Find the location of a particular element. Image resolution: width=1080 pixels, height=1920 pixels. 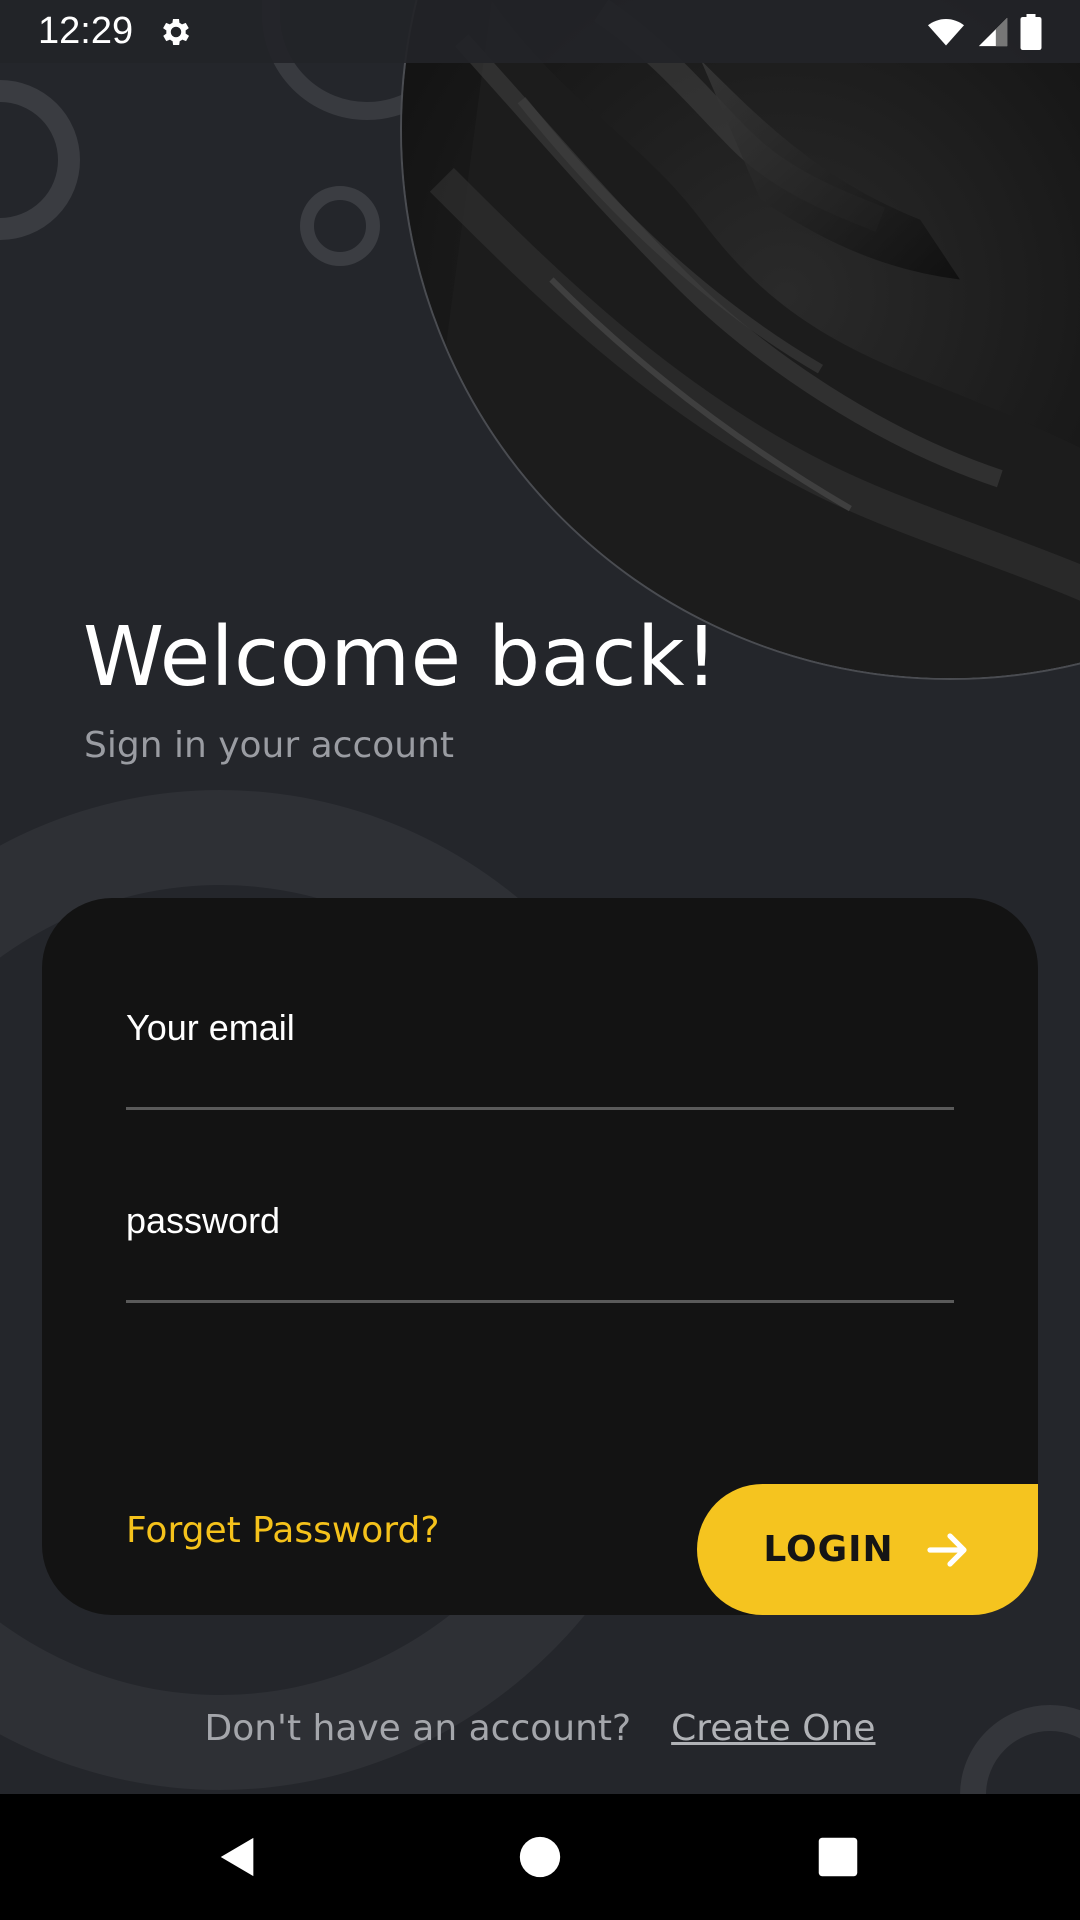

arrow-right-icon is located at coordinates (948, 1550).